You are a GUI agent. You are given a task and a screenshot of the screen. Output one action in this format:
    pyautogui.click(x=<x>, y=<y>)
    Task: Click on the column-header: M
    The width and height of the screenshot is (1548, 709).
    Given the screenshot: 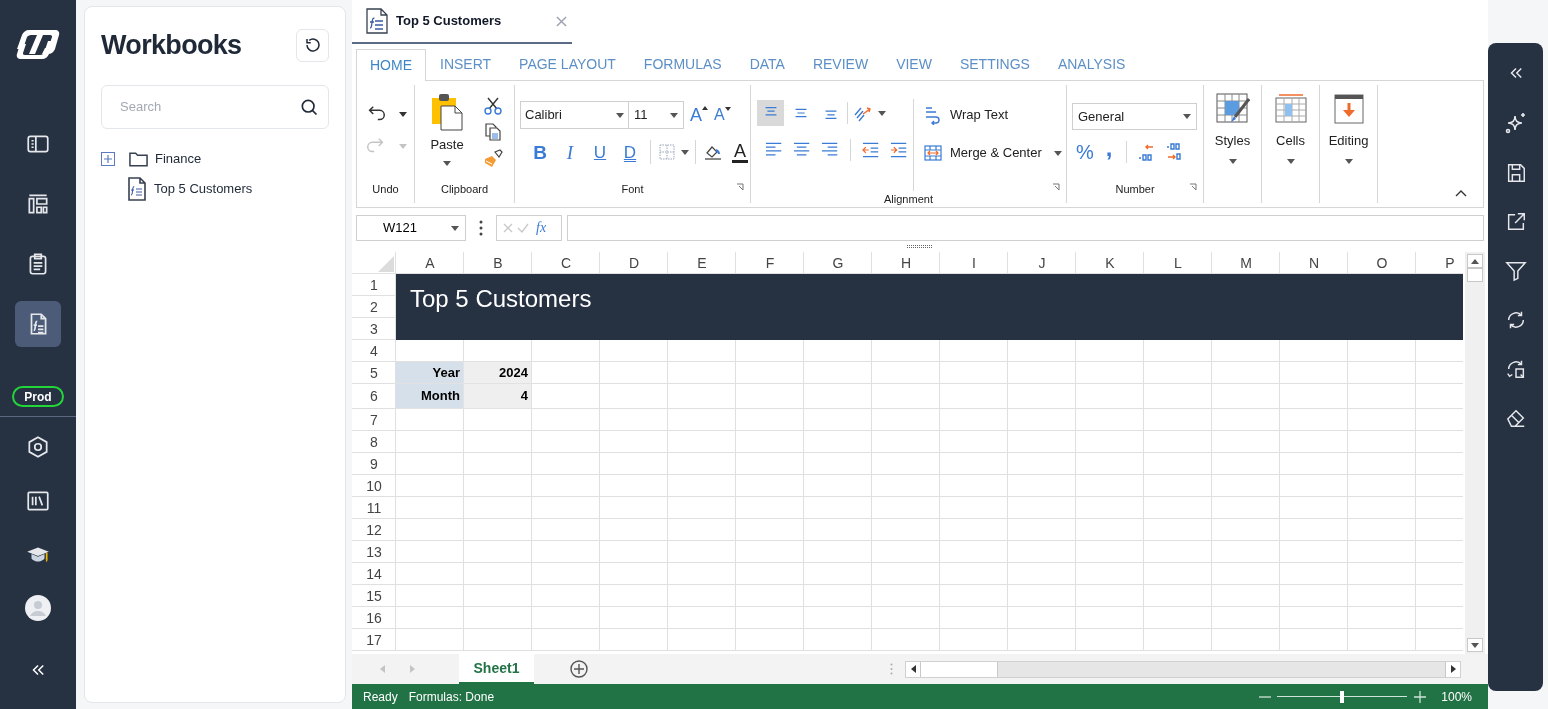 What is the action you would take?
    pyautogui.click(x=1246, y=263)
    